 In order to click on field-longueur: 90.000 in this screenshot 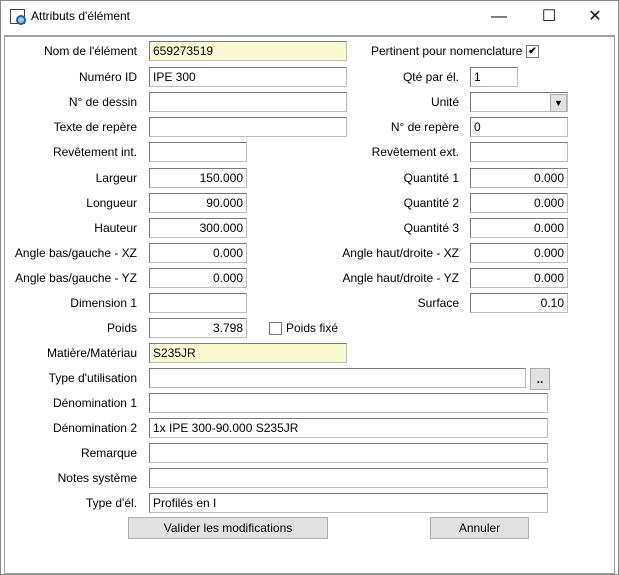, I will do `click(198, 203)`.